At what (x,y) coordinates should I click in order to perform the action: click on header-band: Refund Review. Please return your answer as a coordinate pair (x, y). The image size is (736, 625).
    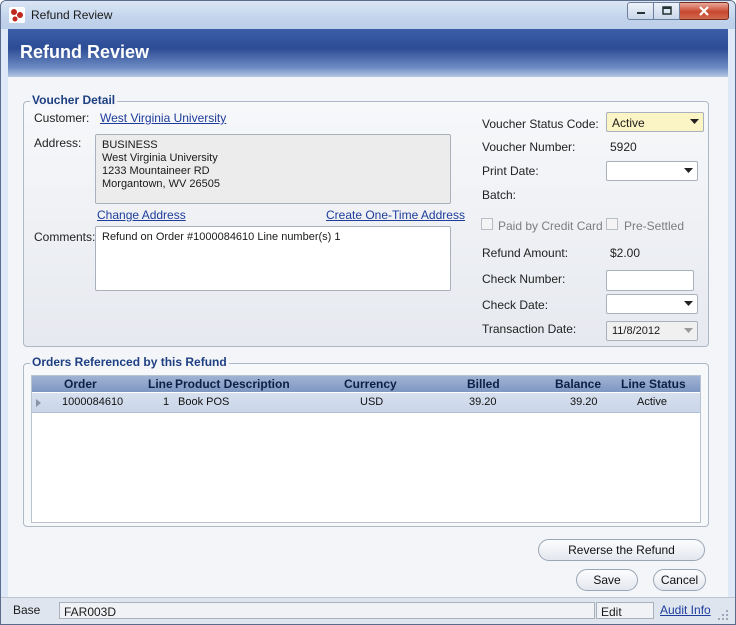
    Looking at the image, I should click on (368, 53).